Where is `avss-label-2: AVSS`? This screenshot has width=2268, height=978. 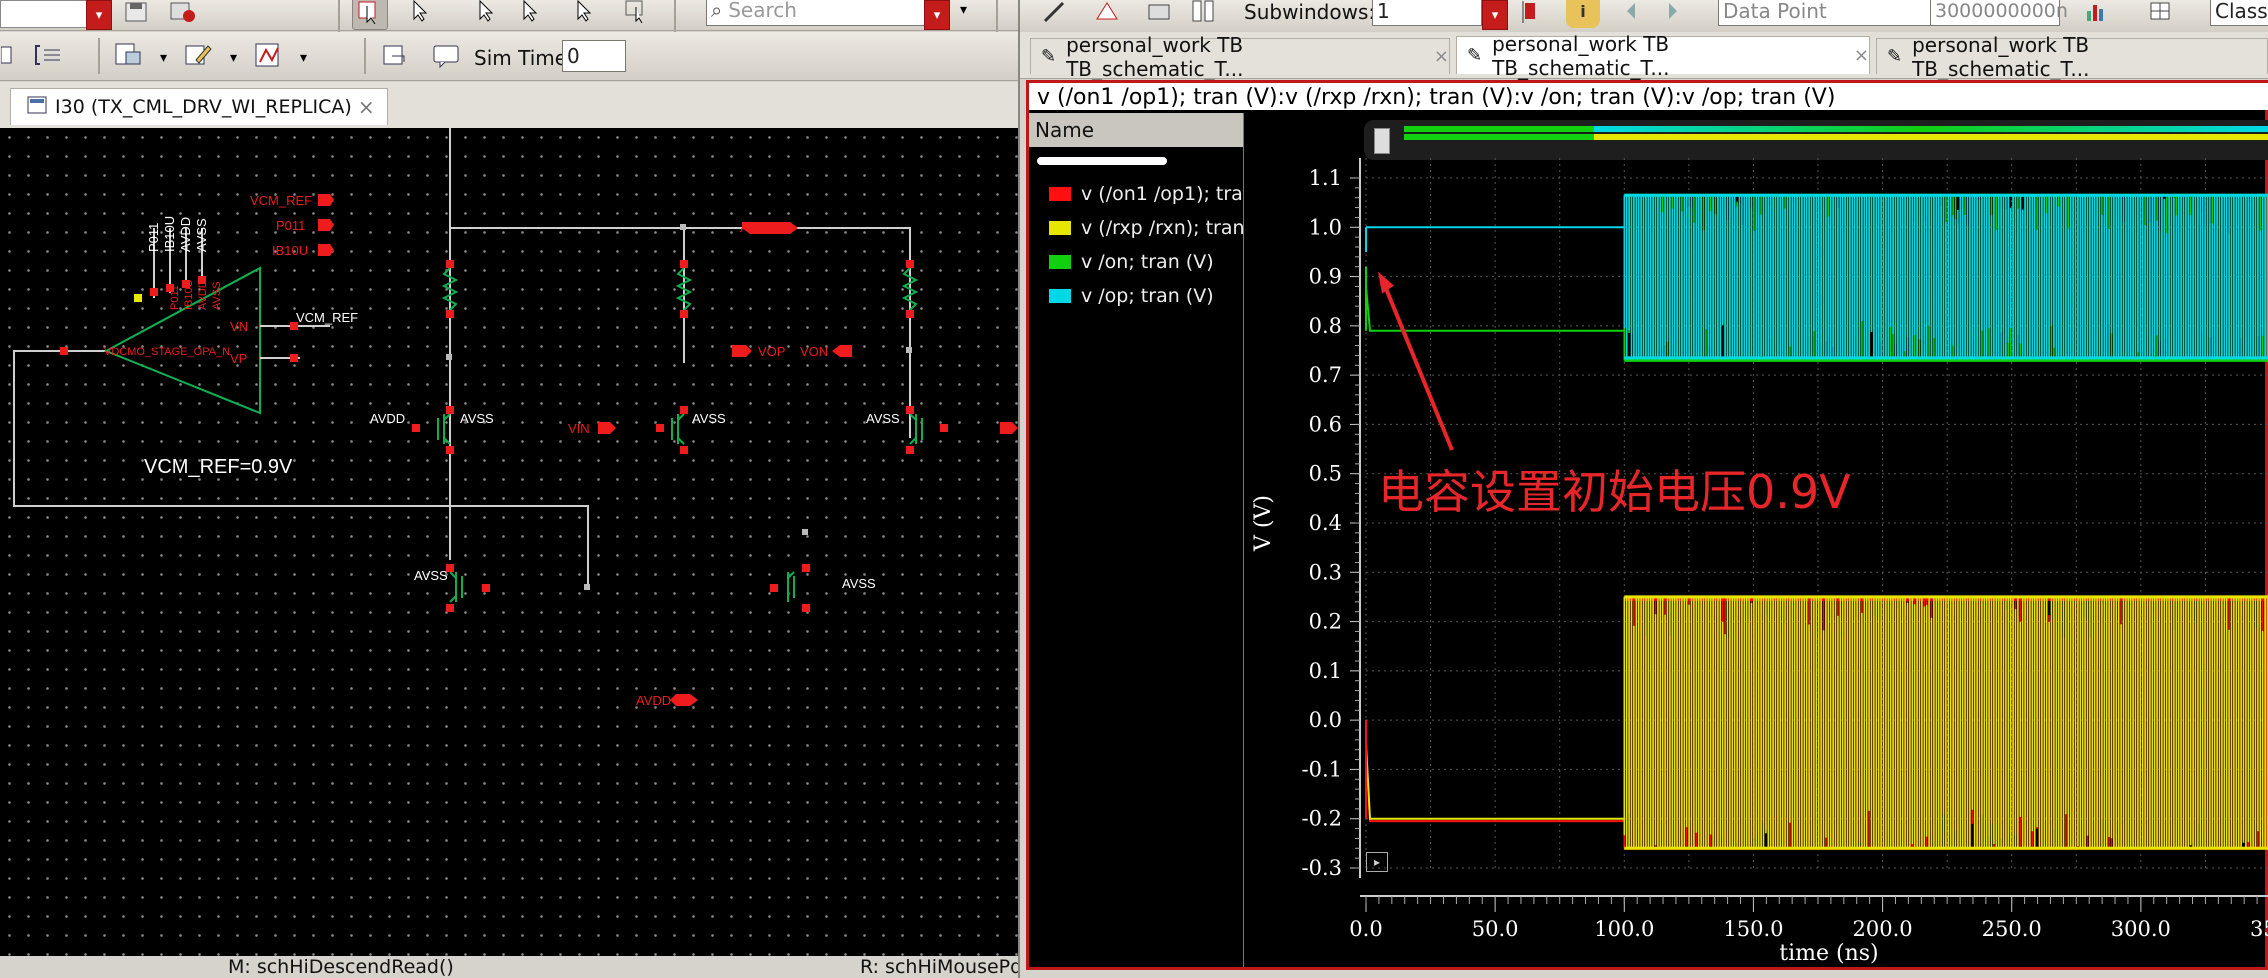
avss-label-2: AVSS is located at coordinates (709, 418).